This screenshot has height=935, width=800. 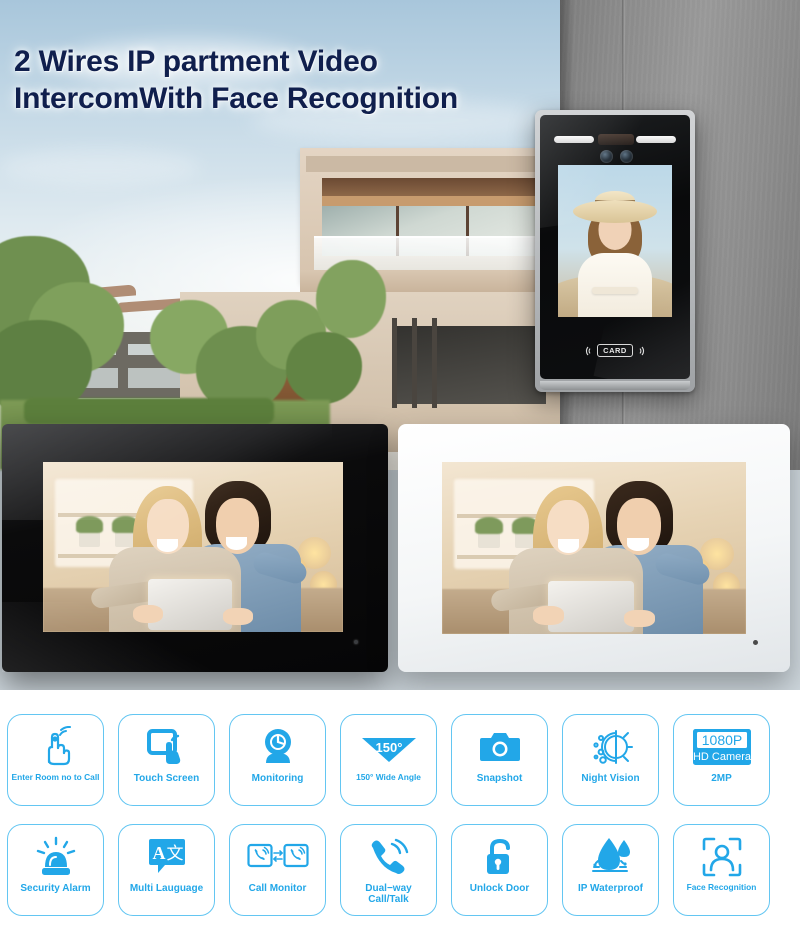 I want to click on feature-label: Security Alarm, so click(x=55, y=888).